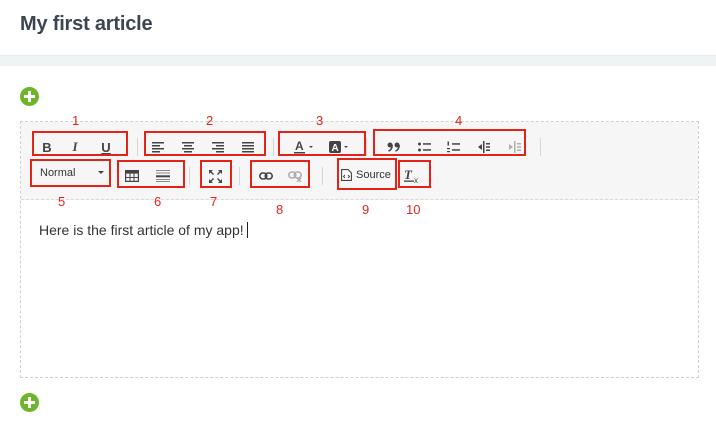 The width and height of the screenshot is (716, 445). I want to click on bulleted-list-button, so click(424, 147).